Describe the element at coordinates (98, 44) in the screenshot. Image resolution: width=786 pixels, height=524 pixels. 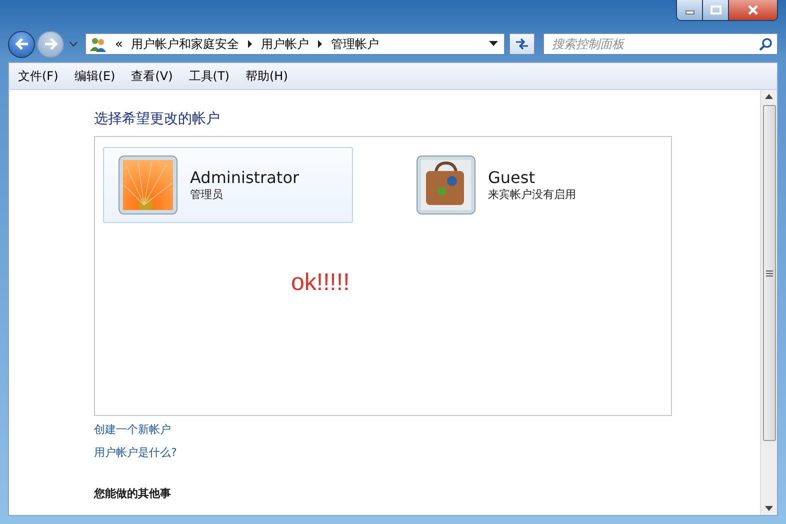
I see `users-icon` at that location.